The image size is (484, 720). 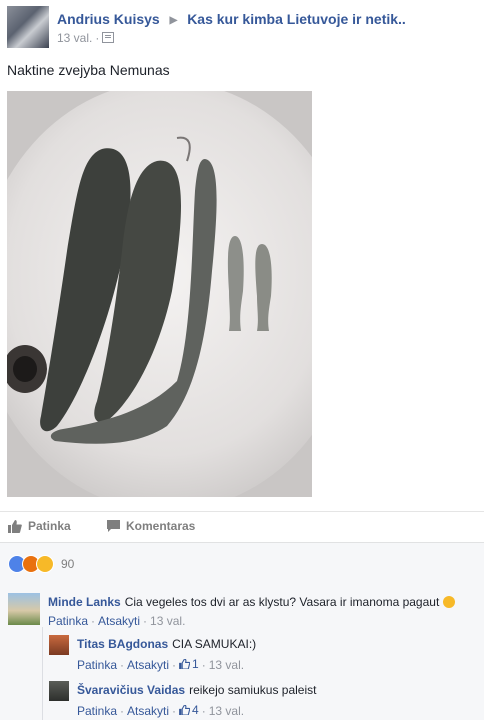 I want to click on comment-like-count: 4, so click(x=189, y=710).